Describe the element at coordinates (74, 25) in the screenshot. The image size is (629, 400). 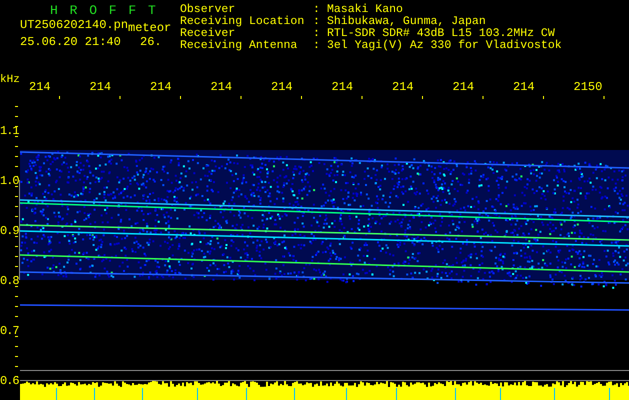
I see `file-name: UT2506202140.pn` at that location.